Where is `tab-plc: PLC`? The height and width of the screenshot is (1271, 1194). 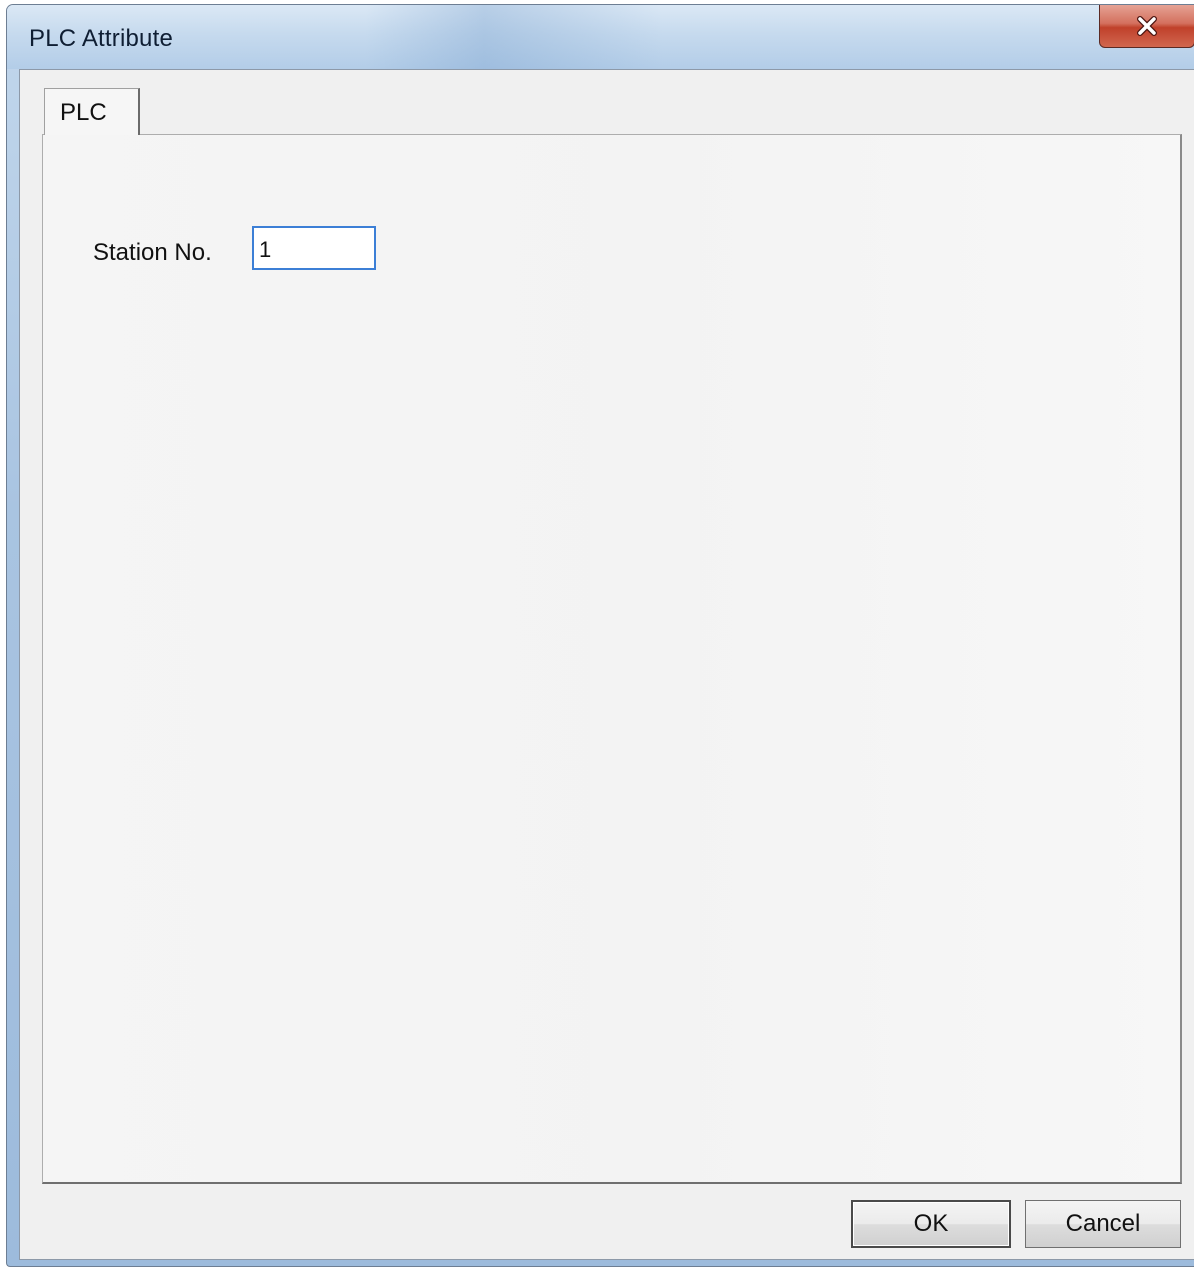 tab-plc: PLC is located at coordinates (92, 111).